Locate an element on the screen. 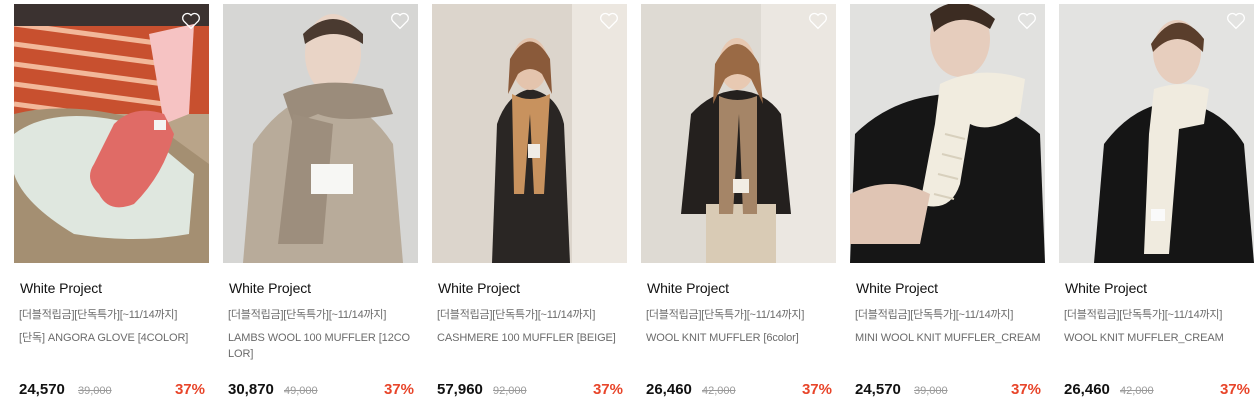  product-title: MINI WOOL KNIT MUFFLER_CREAM is located at coordinates (948, 338).